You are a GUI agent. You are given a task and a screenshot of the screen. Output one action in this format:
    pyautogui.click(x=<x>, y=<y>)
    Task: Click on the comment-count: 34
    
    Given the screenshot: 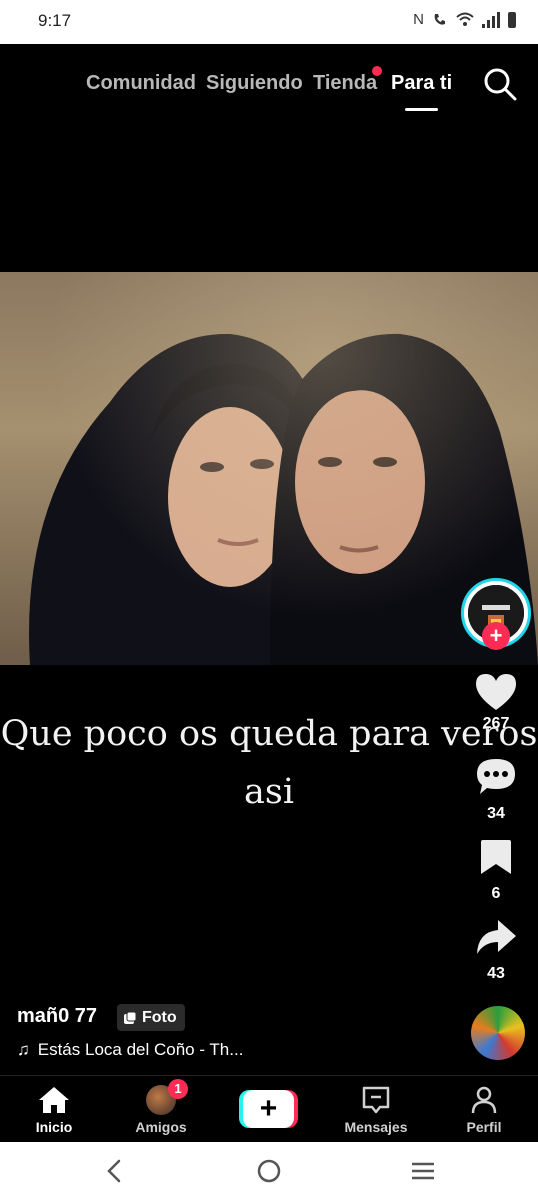 What is the action you would take?
    pyautogui.click(x=496, y=813)
    